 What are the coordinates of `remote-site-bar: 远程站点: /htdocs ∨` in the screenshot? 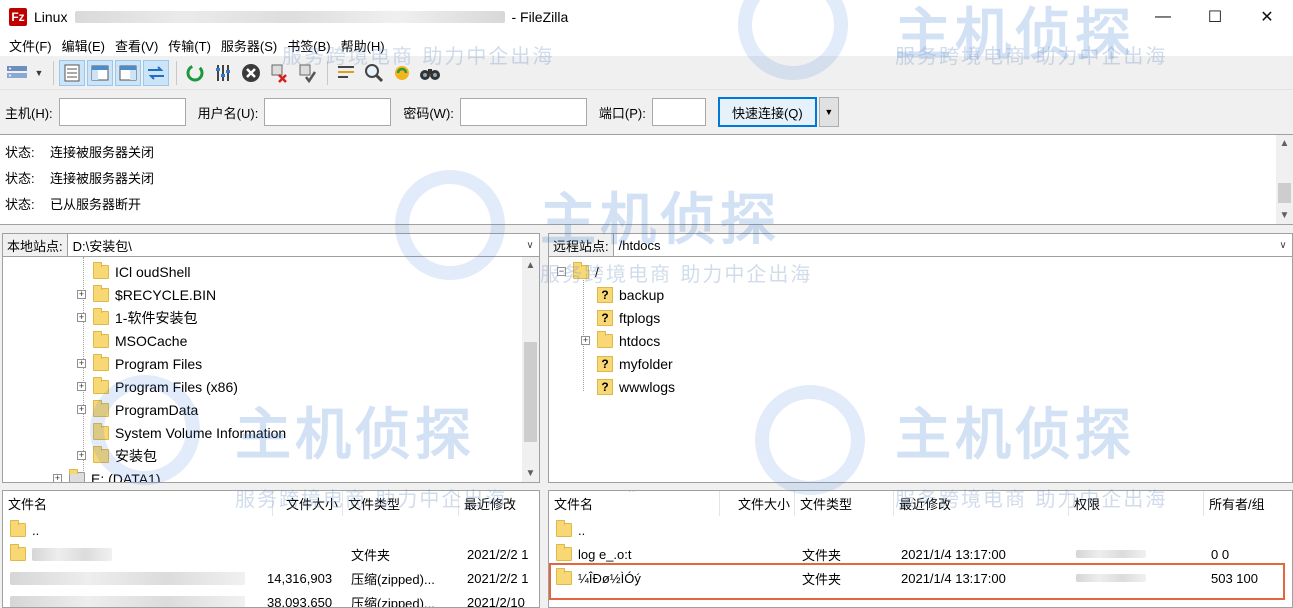 It's located at (920, 245).